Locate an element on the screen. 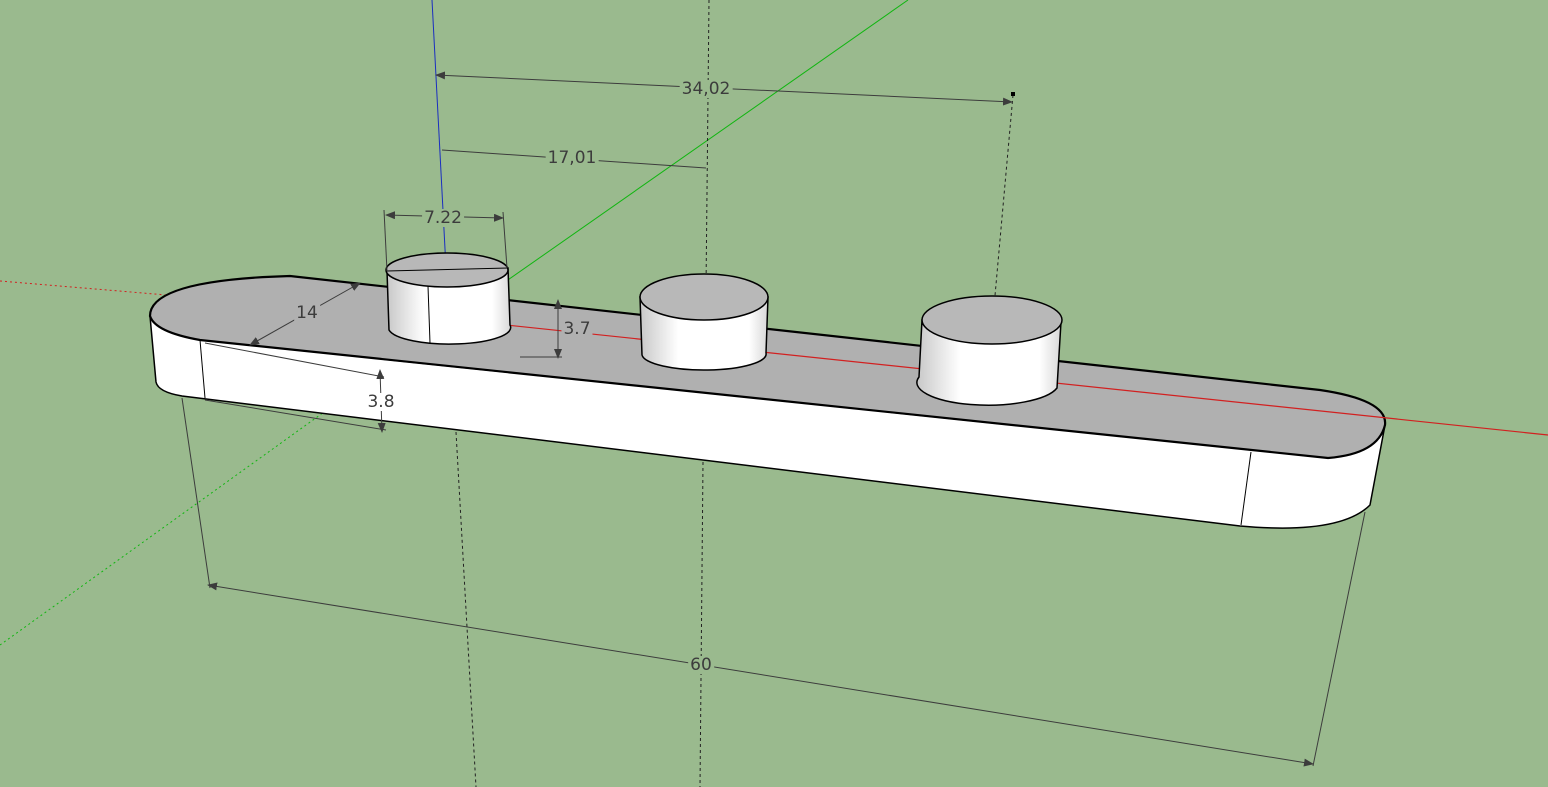 The height and width of the screenshot is (787, 1548). guide-center-upper is located at coordinates (707, 144).